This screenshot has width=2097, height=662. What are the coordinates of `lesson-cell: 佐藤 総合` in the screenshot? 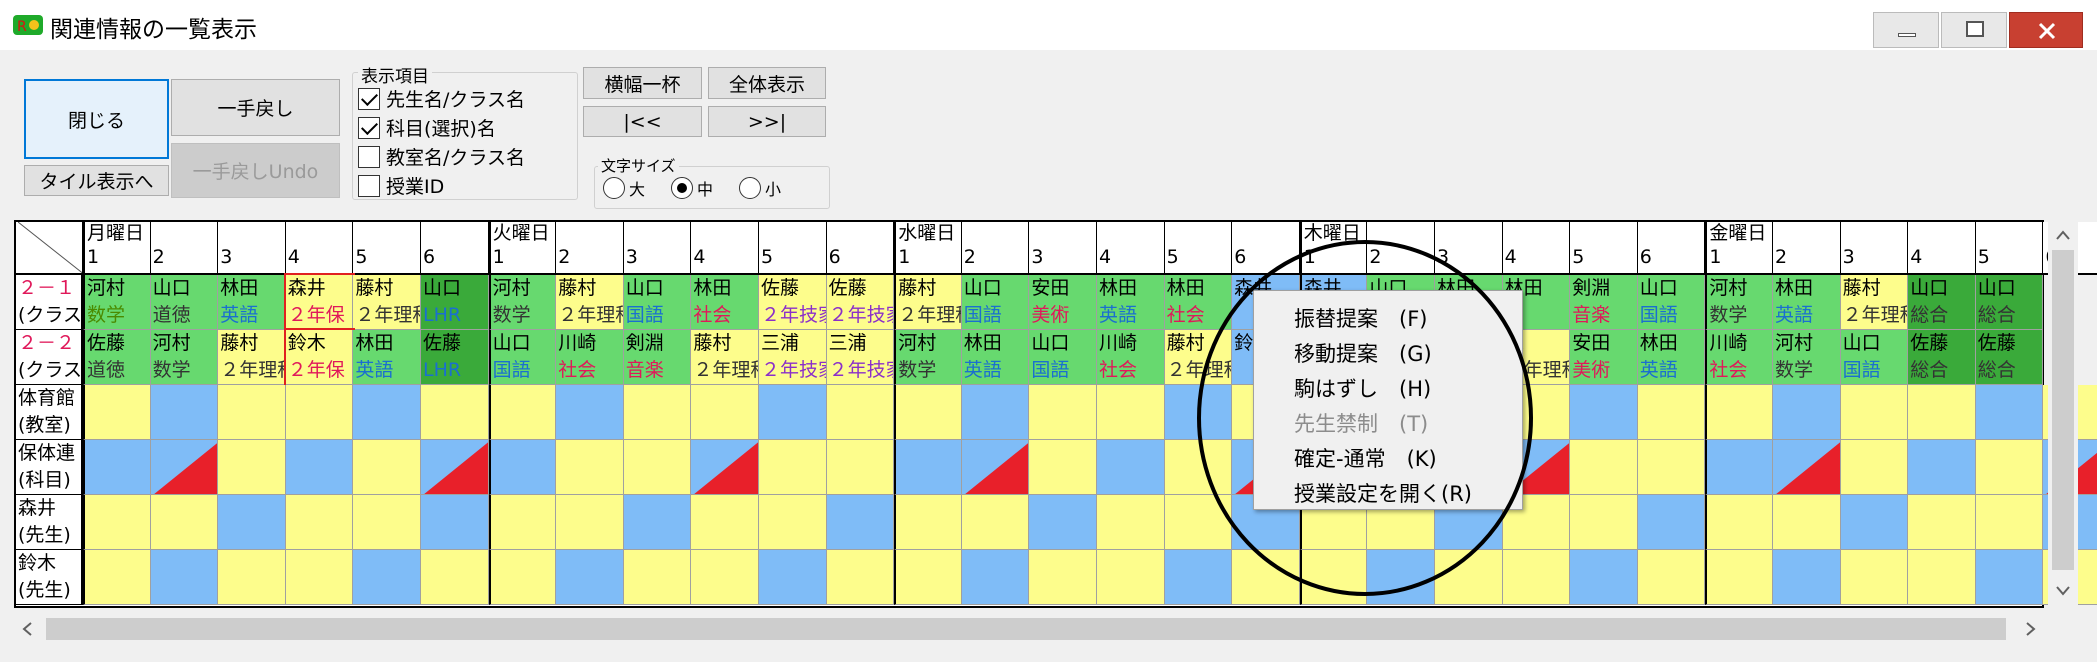 It's located at (2009, 357).